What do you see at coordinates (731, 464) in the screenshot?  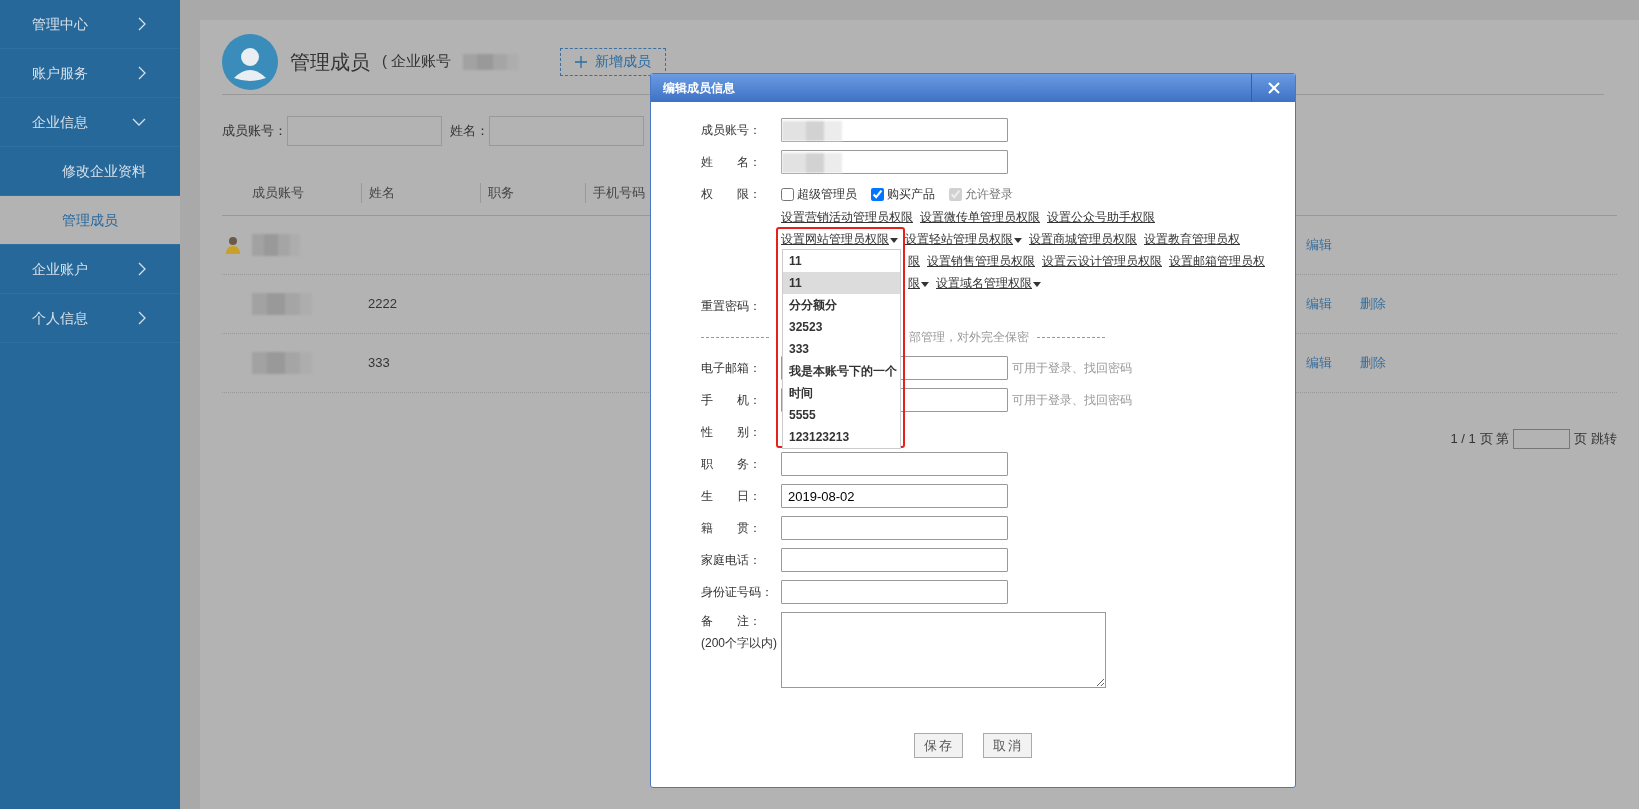 I see `field-label: 职 务：` at bounding box center [731, 464].